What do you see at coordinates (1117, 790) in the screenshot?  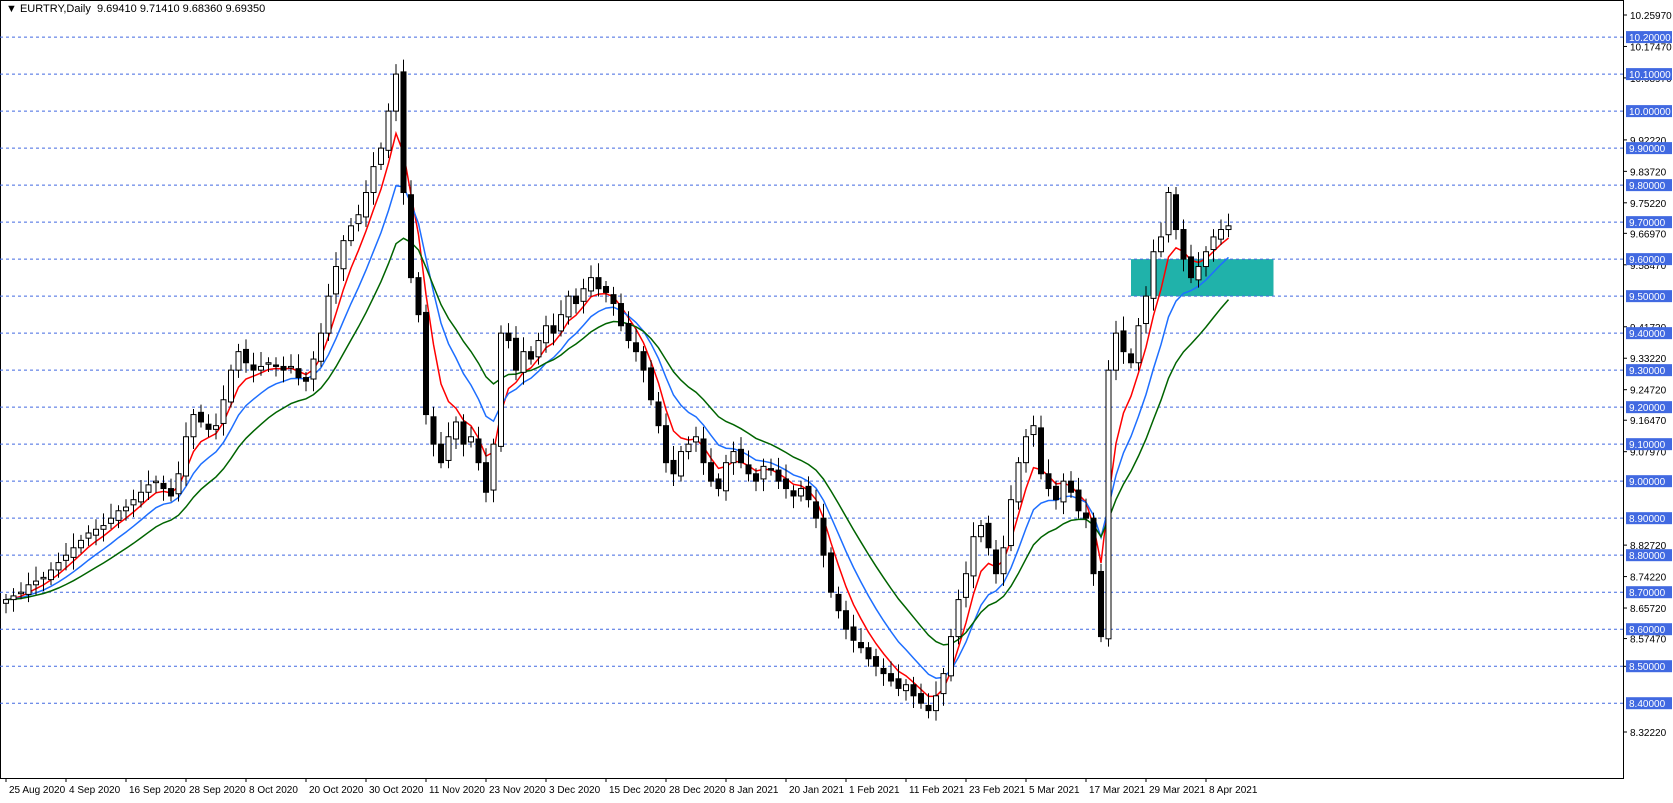 I see `date-tick-label: 17 Mar 2021` at bounding box center [1117, 790].